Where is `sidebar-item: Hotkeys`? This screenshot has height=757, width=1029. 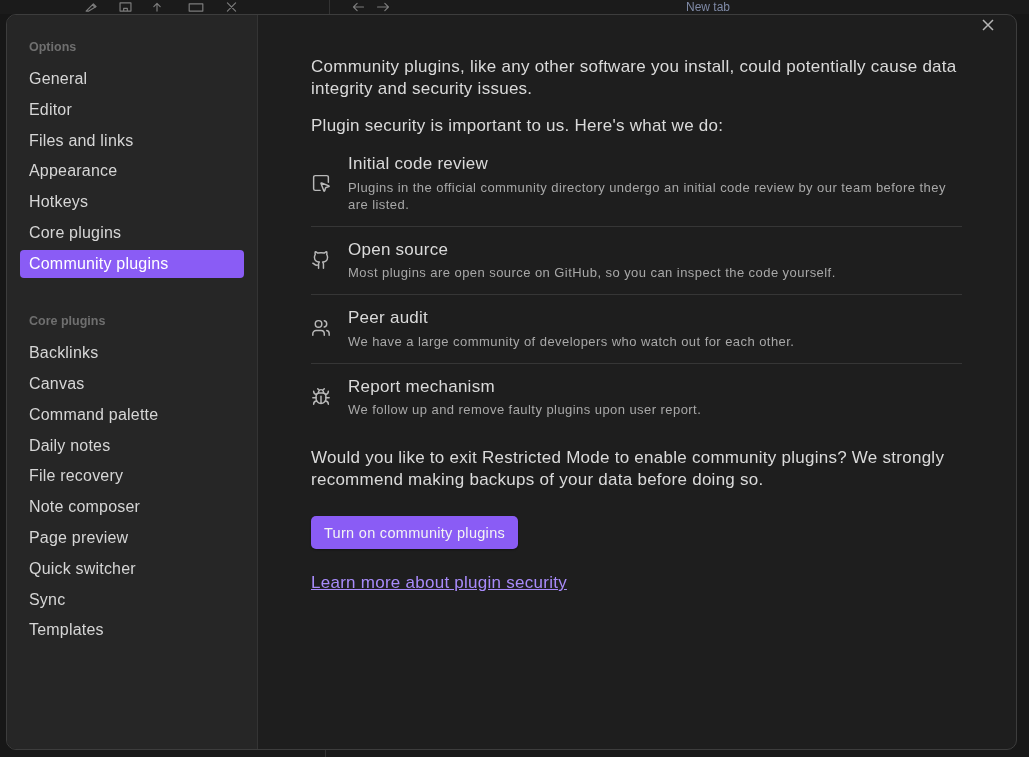 sidebar-item: Hotkeys is located at coordinates (132, 202).